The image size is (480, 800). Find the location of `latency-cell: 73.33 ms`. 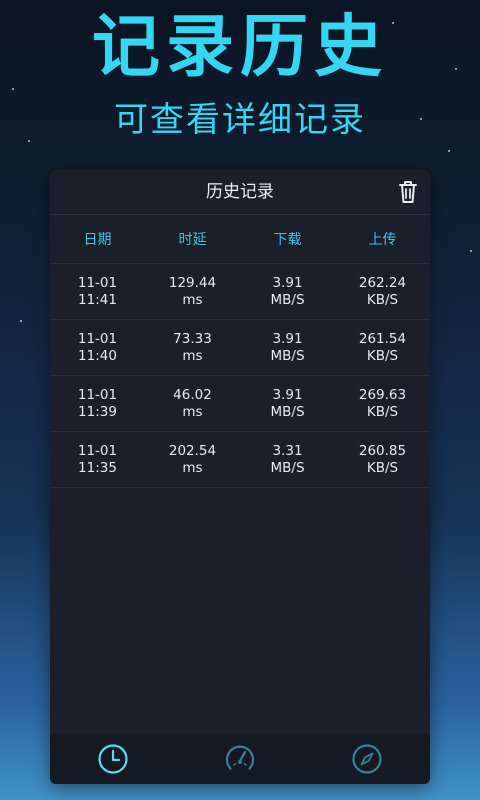

latency-cell: 73.33 ms is located at coordinates (192, 348).